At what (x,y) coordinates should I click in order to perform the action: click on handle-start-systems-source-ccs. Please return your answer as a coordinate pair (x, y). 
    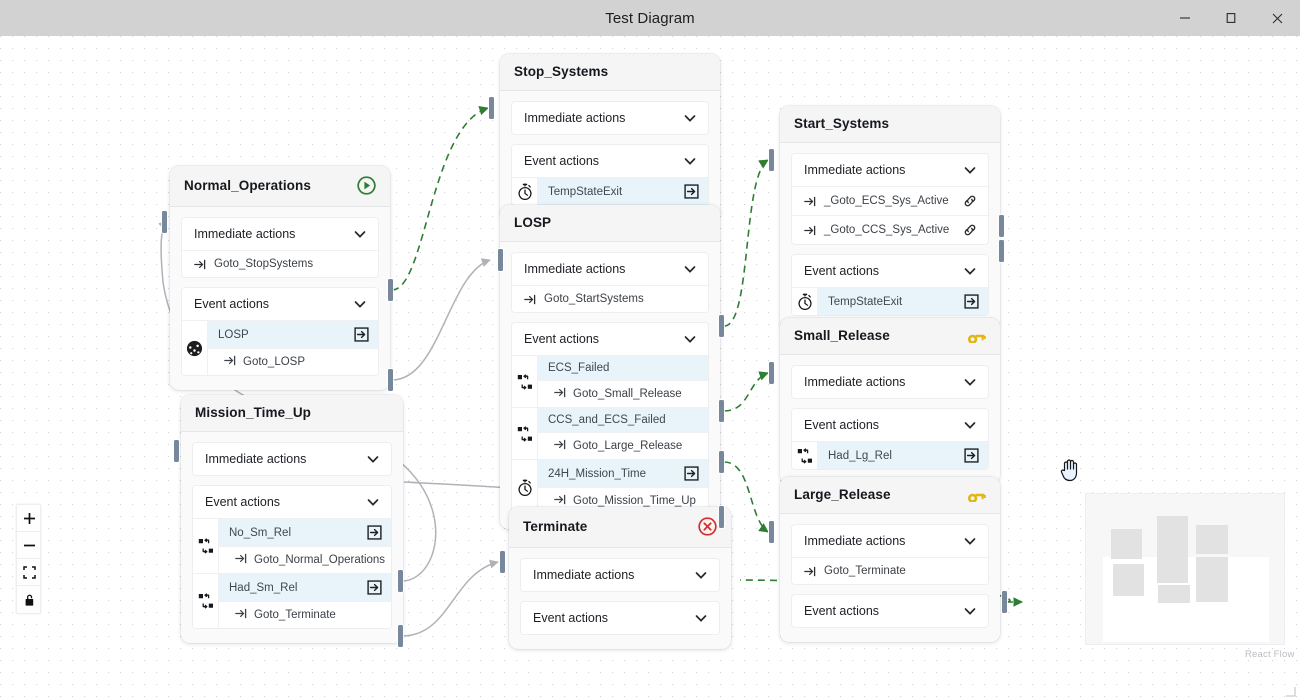
    Looking at the image, I should click on (1001, 251).